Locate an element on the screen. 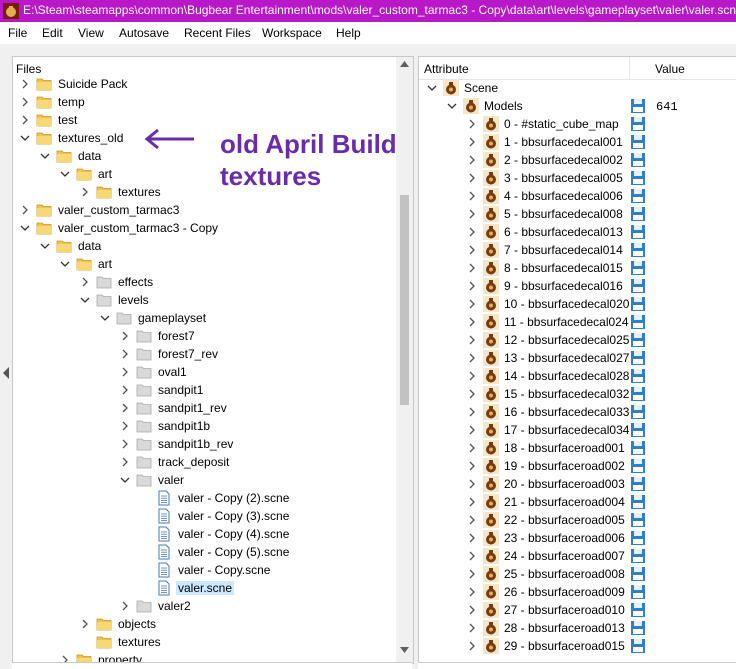 The height and width of the screenshot is (669, 736). folder-row: sandpit1b_rev is located at coordinates (204, 444).